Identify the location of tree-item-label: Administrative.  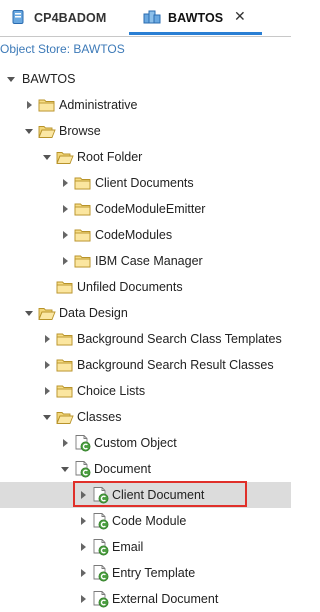
(98, 105).